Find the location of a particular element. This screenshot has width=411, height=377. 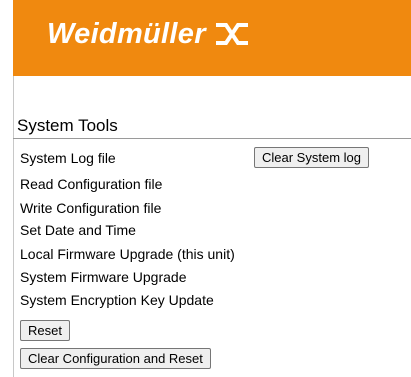

weidmuller-cross-icon is located at coordinates (232, 34).